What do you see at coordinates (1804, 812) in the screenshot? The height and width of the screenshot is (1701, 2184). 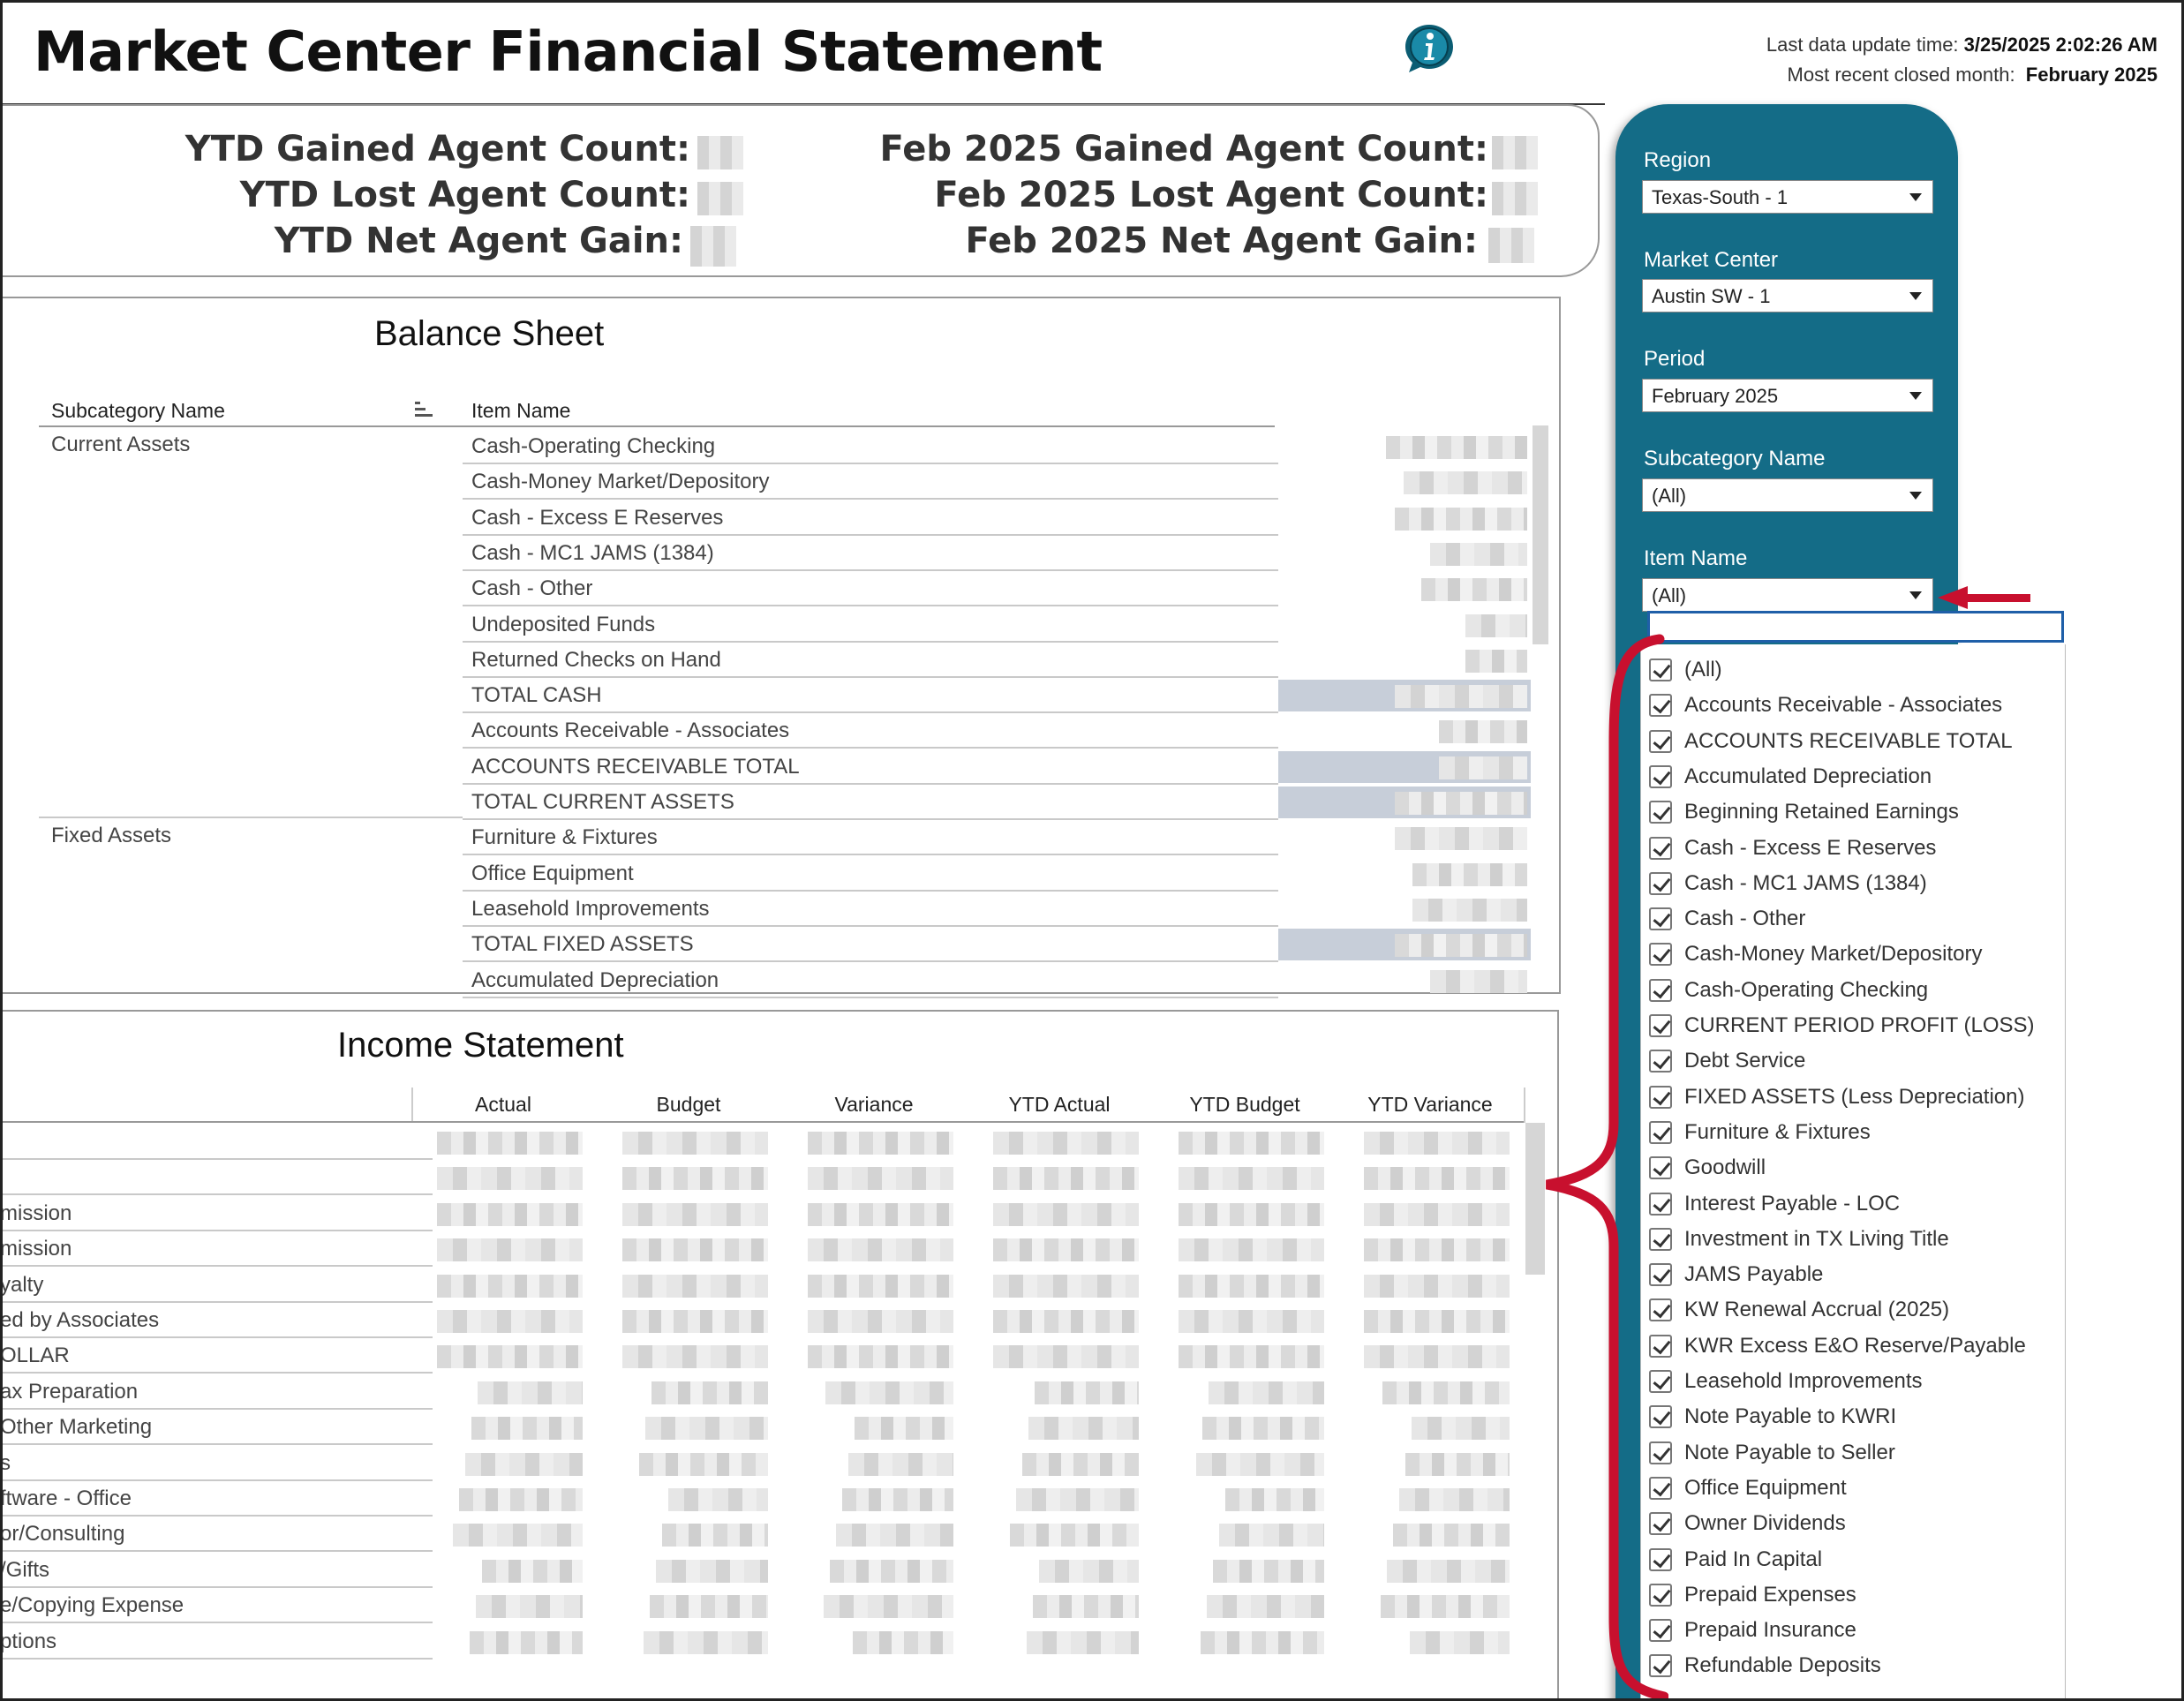 I see `item-name-option: Beginning Retained Earnings` at bounding box center [1804, 812].